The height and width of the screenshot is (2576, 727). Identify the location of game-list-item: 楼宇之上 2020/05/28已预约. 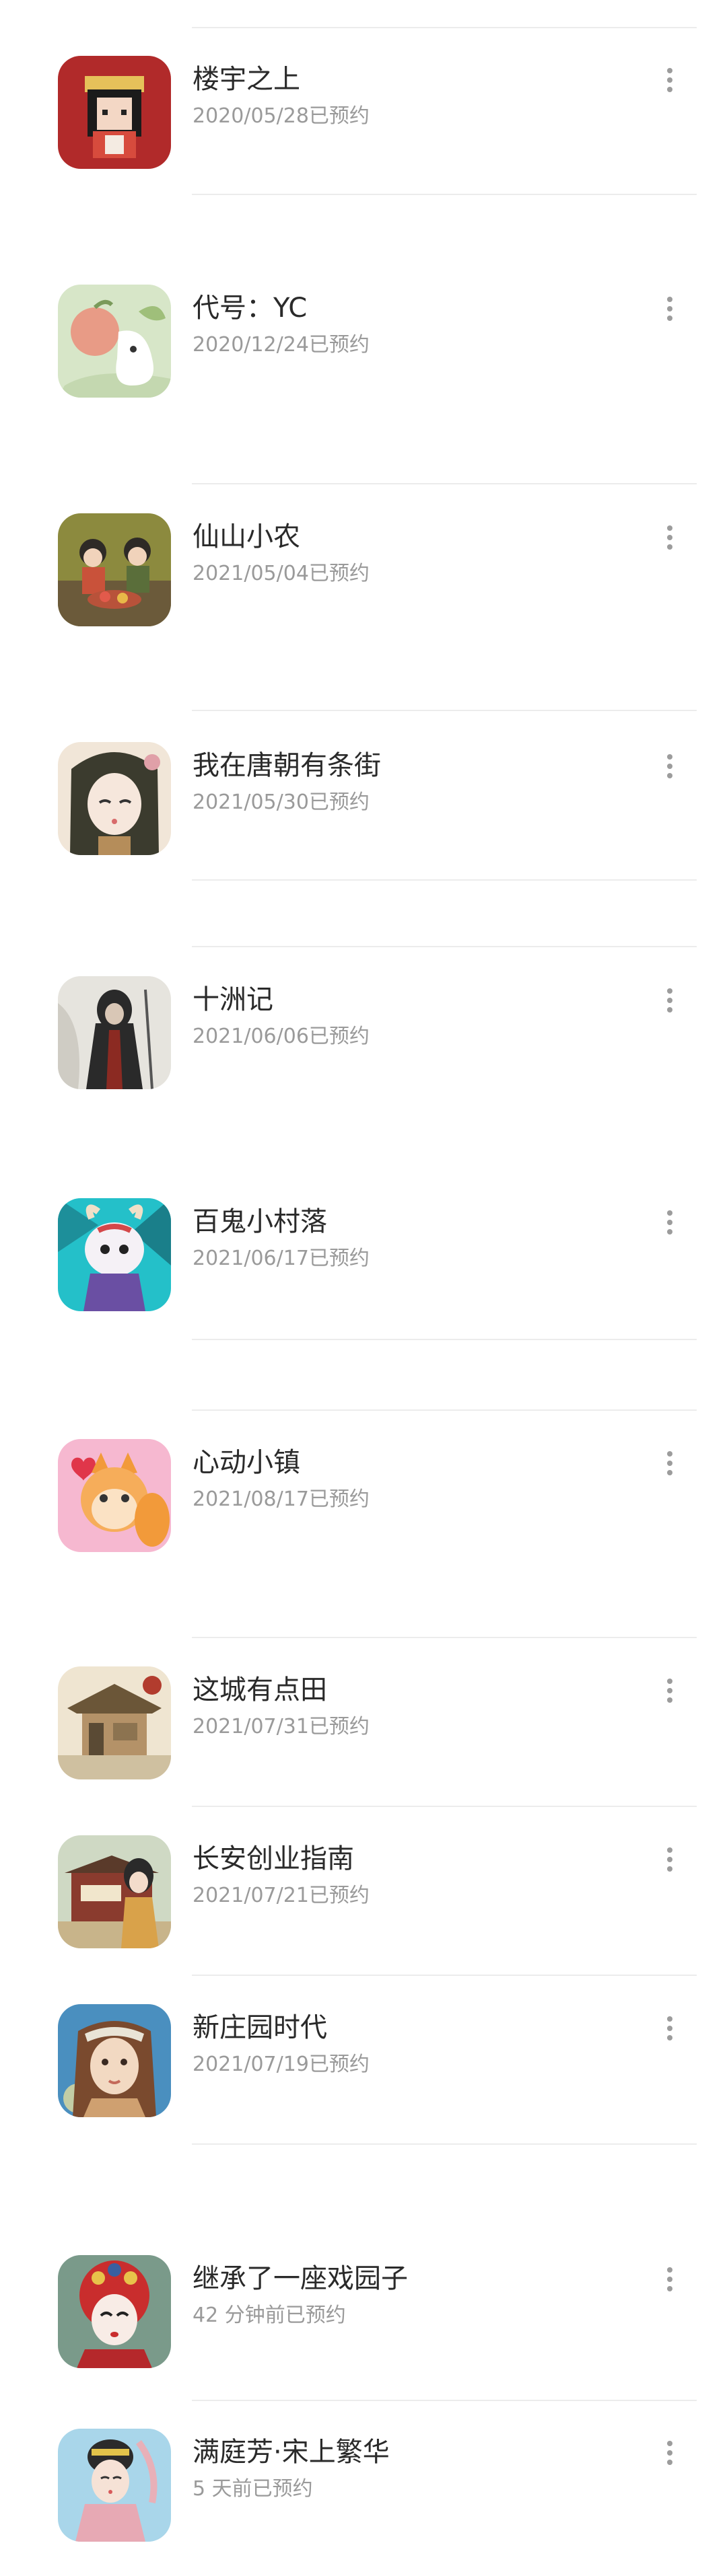
(363, 116).